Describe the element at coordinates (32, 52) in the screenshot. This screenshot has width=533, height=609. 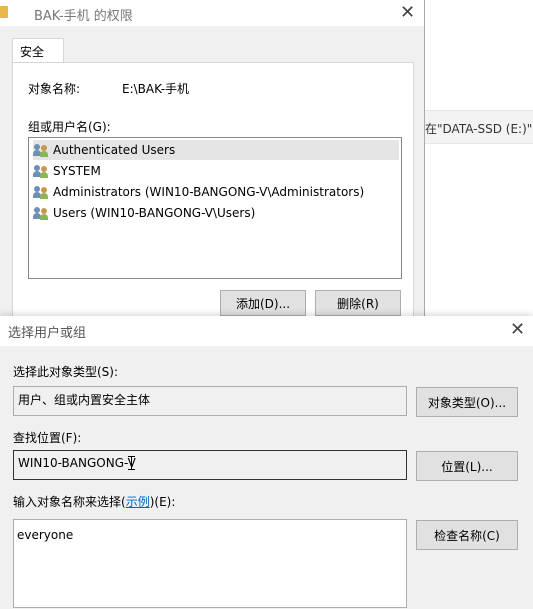
I see `tab-security-label: 安全` at that location.